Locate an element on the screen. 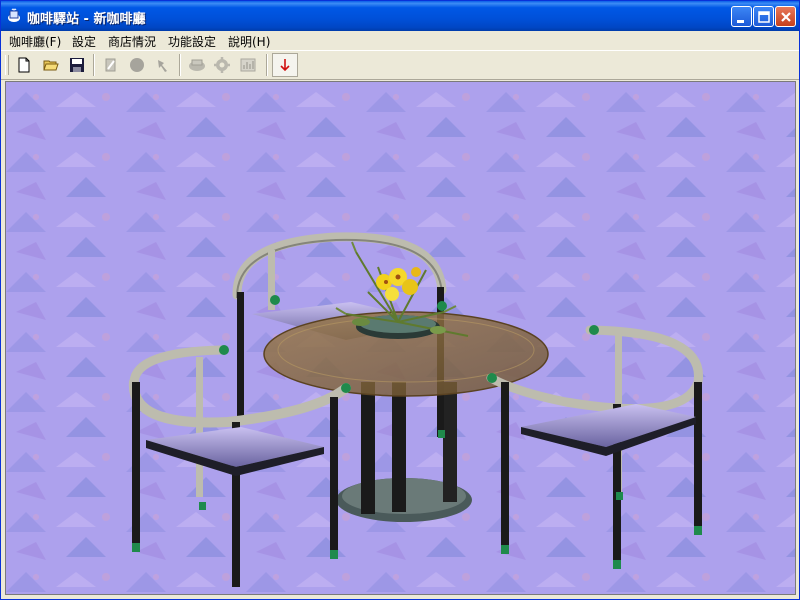 This screenshot has height=600, width=800. menu-settings: 設定 is located at coordinates (84, 41).